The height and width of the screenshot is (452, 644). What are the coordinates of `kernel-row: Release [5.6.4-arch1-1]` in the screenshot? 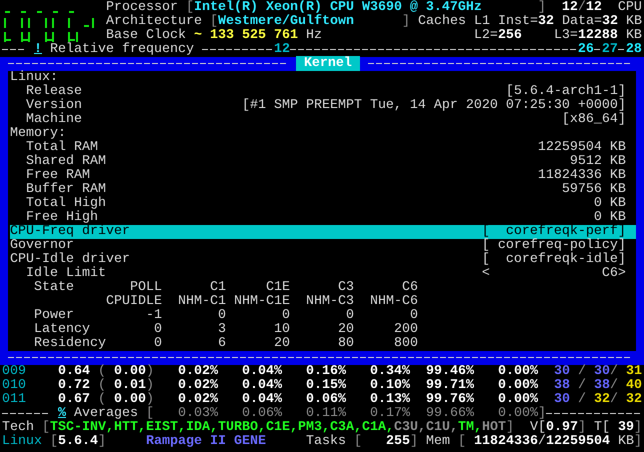 It's located at (323, 92).